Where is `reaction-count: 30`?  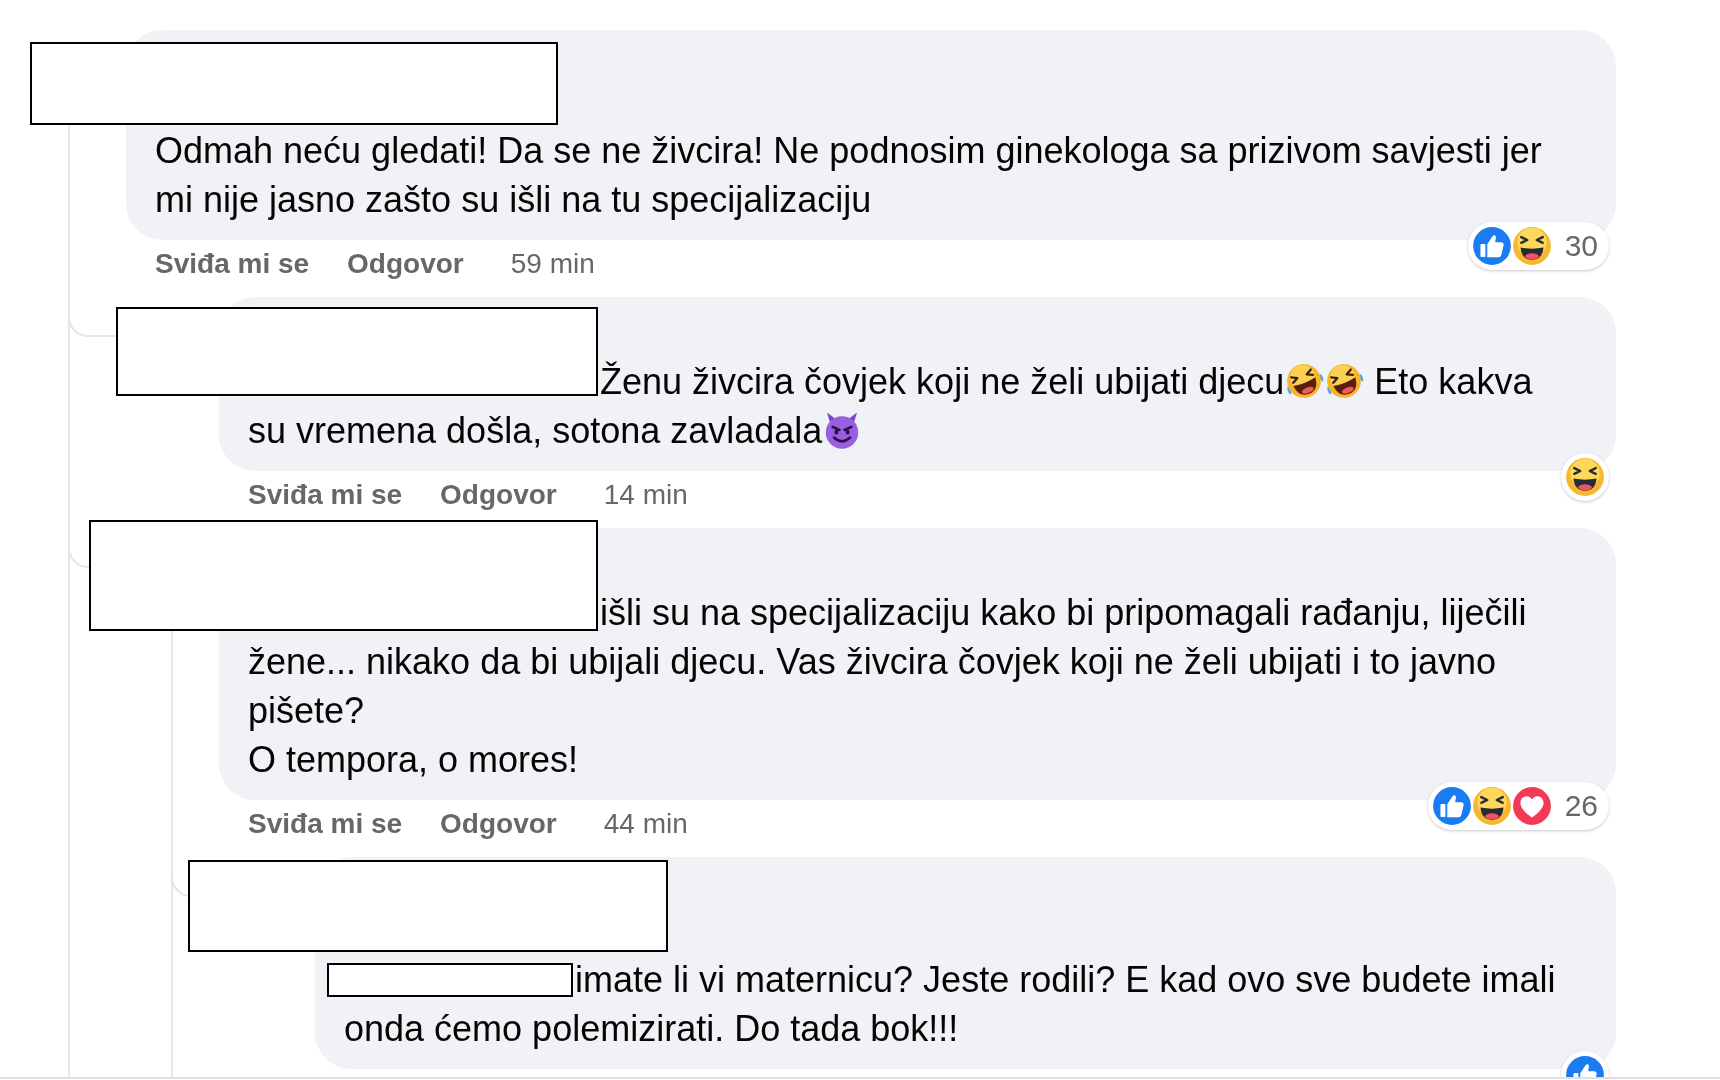 reaction-count: 30 is located at coordinates (1581, 246).